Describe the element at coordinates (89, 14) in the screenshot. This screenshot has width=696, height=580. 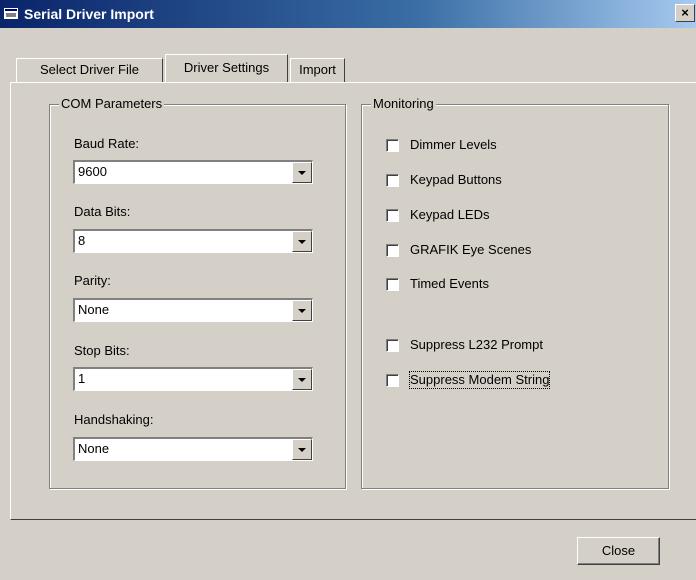
I see `window-title: Serial Driver Import` at that location.